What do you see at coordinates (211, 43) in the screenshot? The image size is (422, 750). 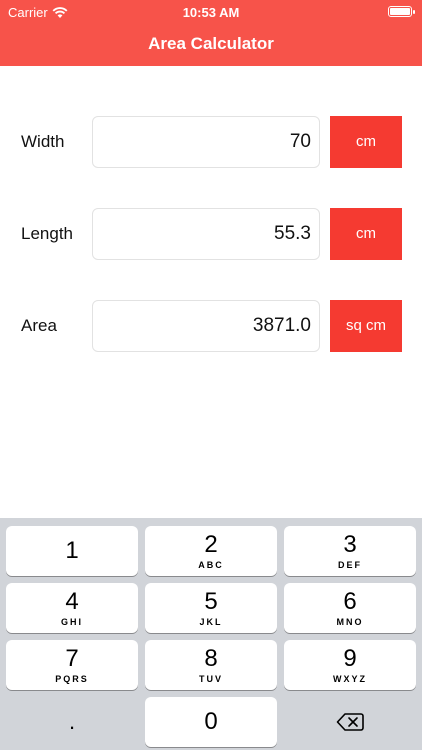 I see `page-title: Area Calculator` at bounding box center [211, 43].